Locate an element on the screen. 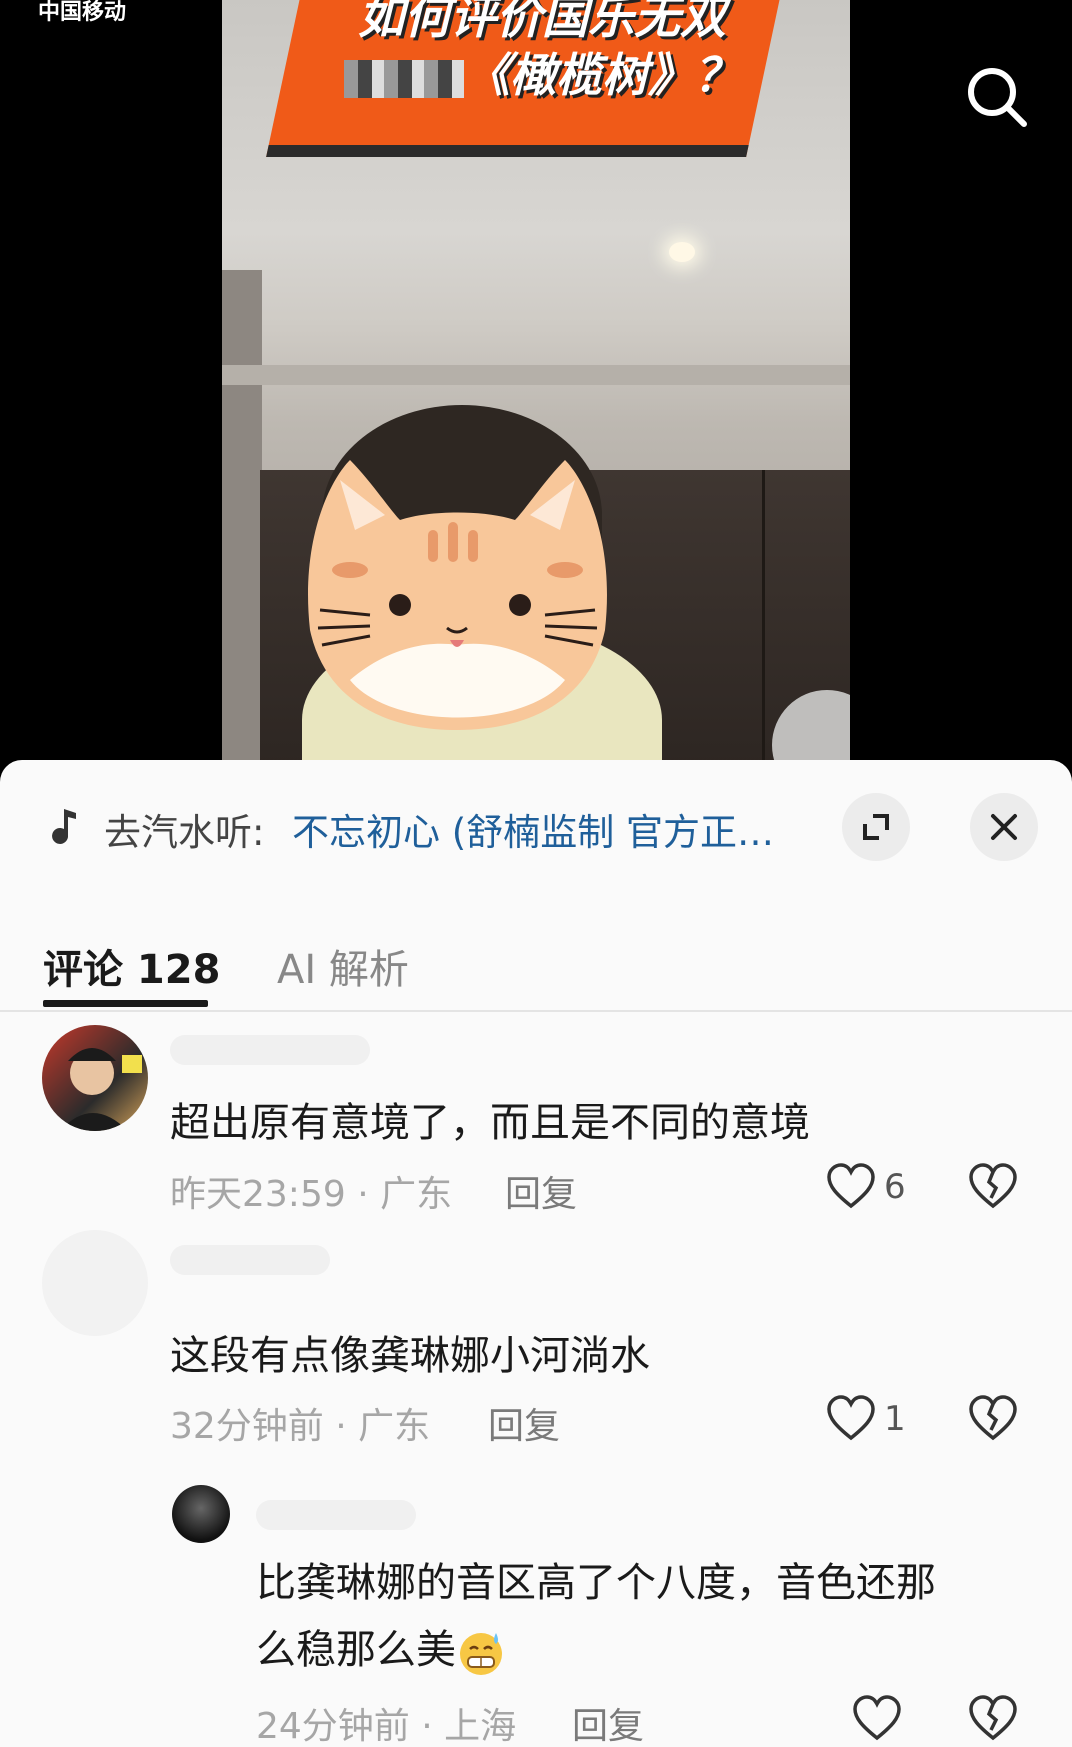 The width and height of the screenshot is (1072, 1747). comment-text-line1: 比龚琳娜的音区高了个八度，音色还那 is located at coordinates (596, 1583).